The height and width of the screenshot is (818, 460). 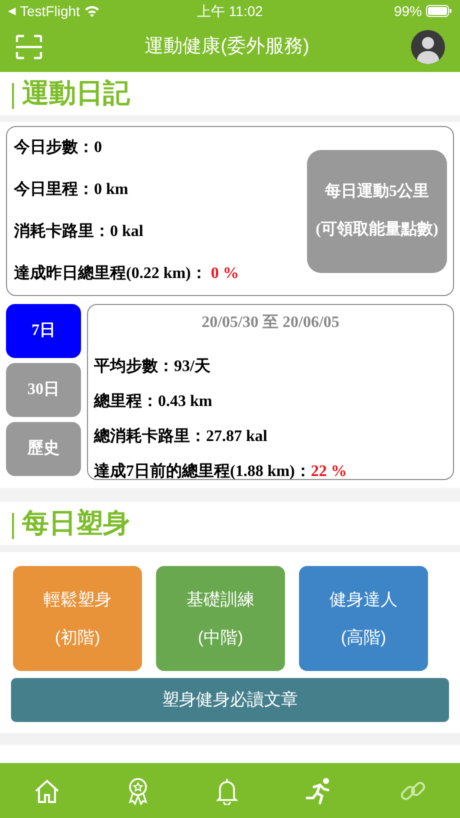 What do you see at coordinates (79, 232) in the screenshot?
I see `stat-line: 消耗卡路里：0 kal` at bounding box center [79, 232].